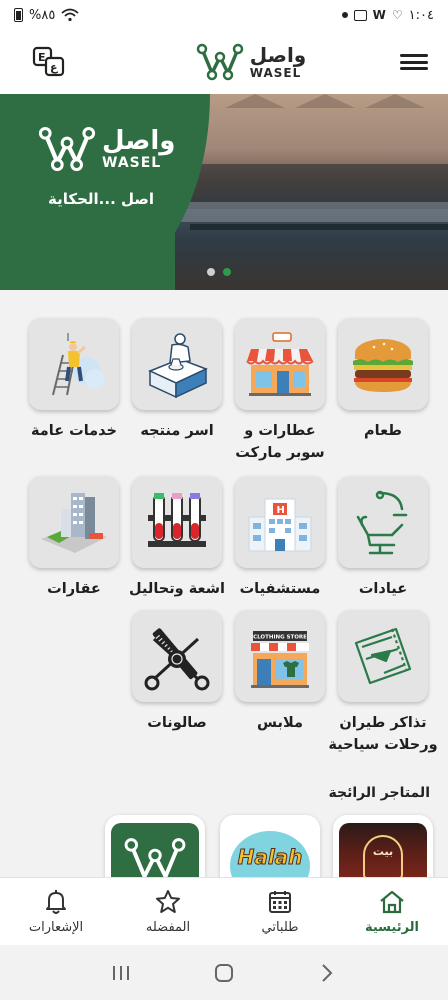  I want to click on carousel-dot-active, so click(227, 272).